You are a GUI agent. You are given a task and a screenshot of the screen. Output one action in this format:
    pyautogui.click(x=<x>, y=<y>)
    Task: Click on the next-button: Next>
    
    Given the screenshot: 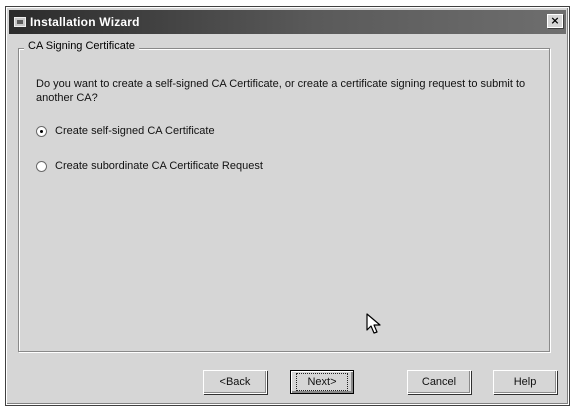 What is the action you would take?
    pyautogui.click(x=322, y=382)
    